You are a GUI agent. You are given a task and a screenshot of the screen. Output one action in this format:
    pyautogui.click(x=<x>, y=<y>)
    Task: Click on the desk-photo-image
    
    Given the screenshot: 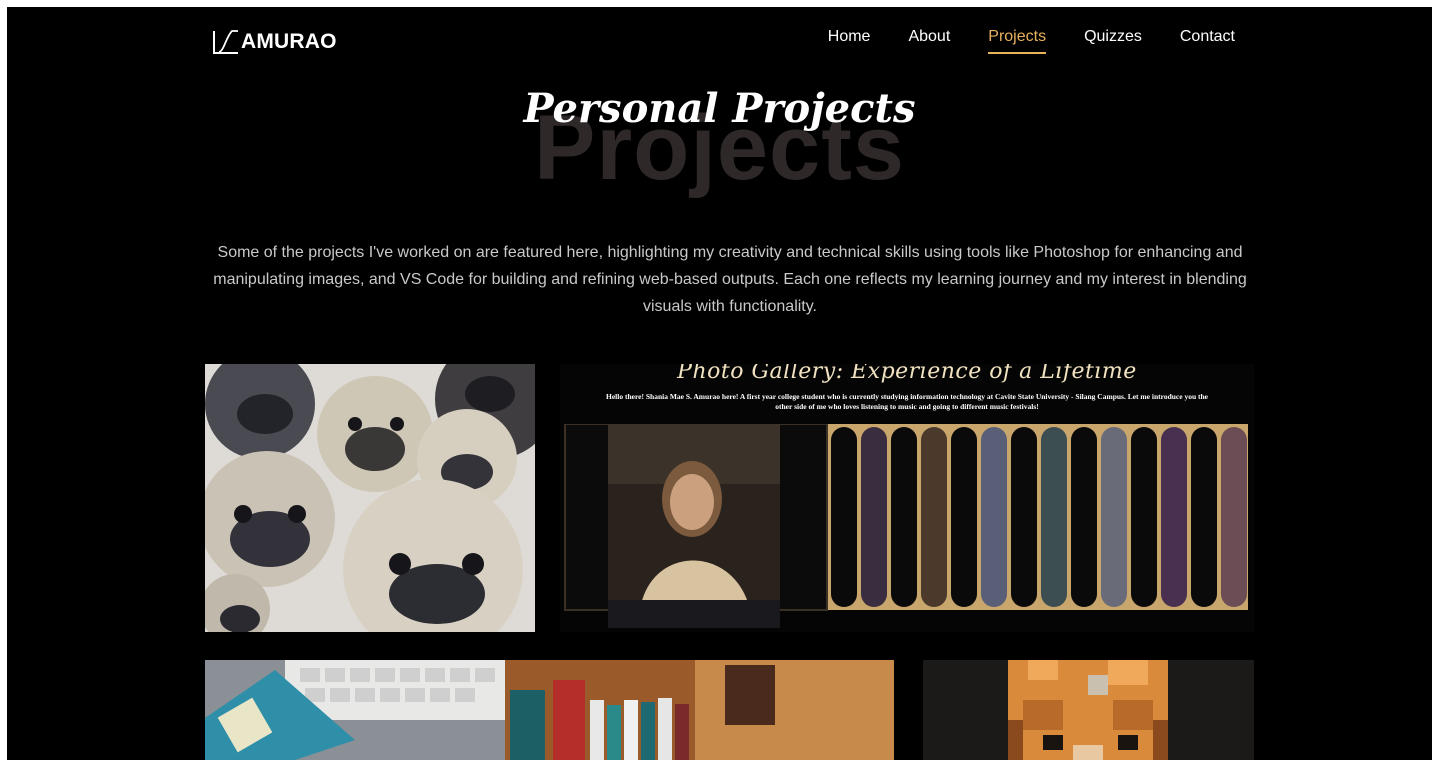 What is the action you would take?
    pyautogui.click(x=549, y=710)
    